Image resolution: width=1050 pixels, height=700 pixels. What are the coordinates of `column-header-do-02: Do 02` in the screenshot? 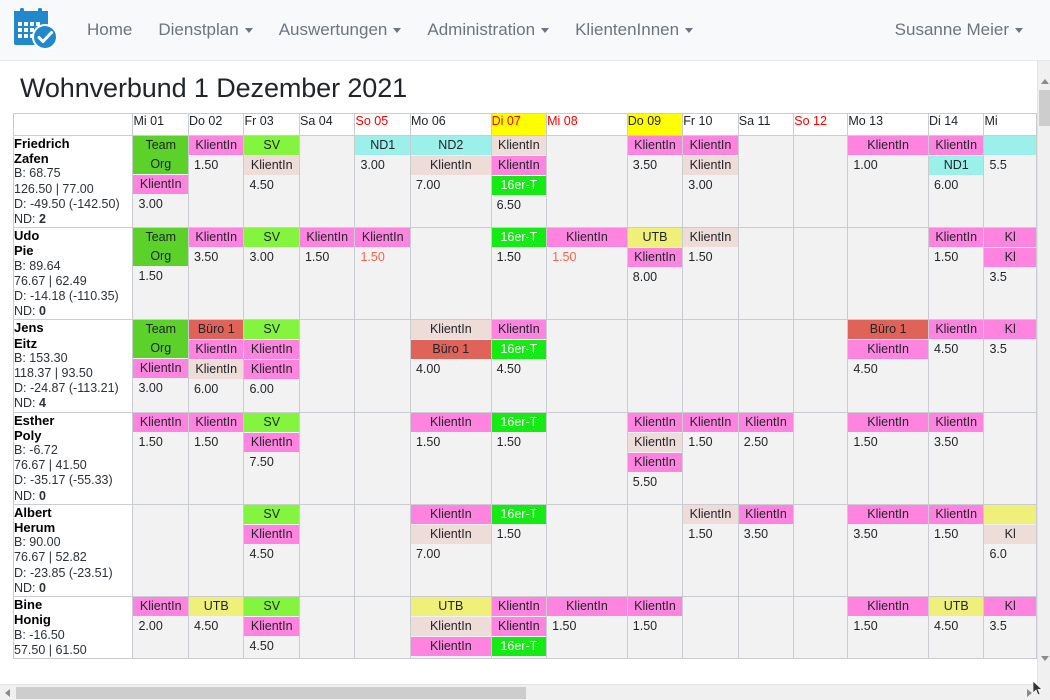 It's located at (216, 124).